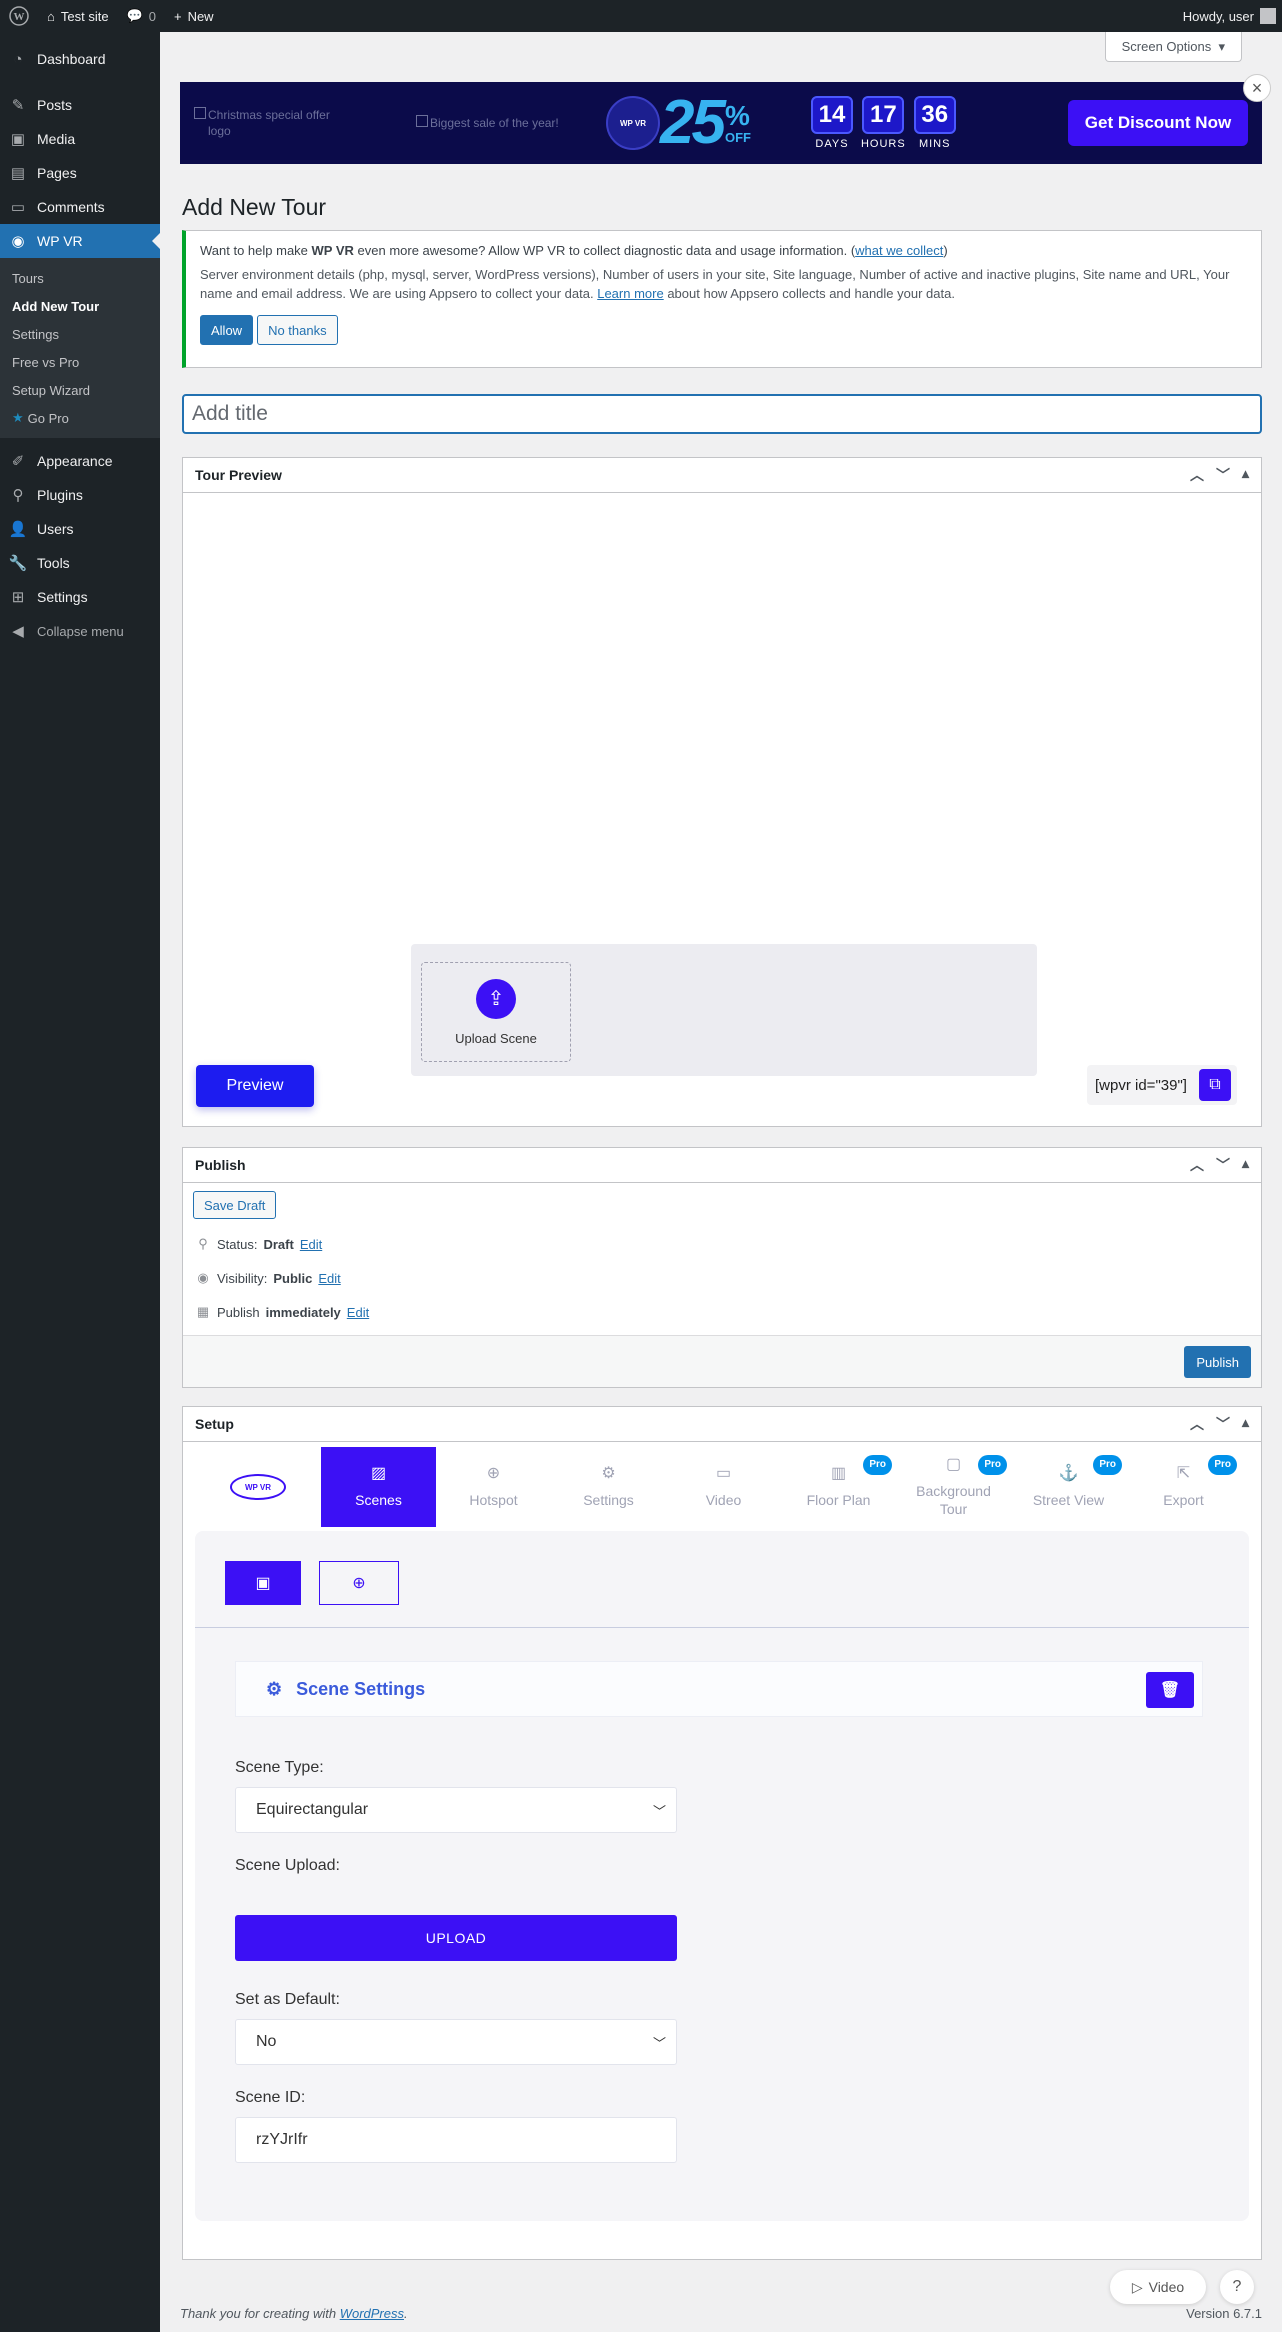 This screenshot has height=2332, width=1282. What do you see at coordinates (456, 1938) in the screenshot?
I see `upload-button: UPLOAD` at bounding box center [456, 1938].